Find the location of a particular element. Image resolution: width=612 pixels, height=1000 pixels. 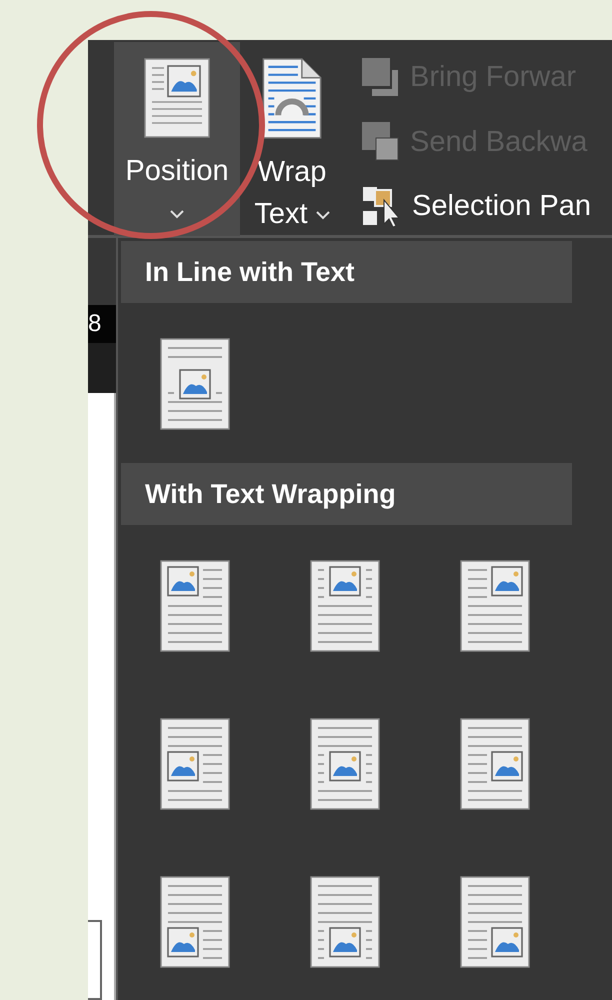

ruler: 8 is located at coordinates (102, 324).